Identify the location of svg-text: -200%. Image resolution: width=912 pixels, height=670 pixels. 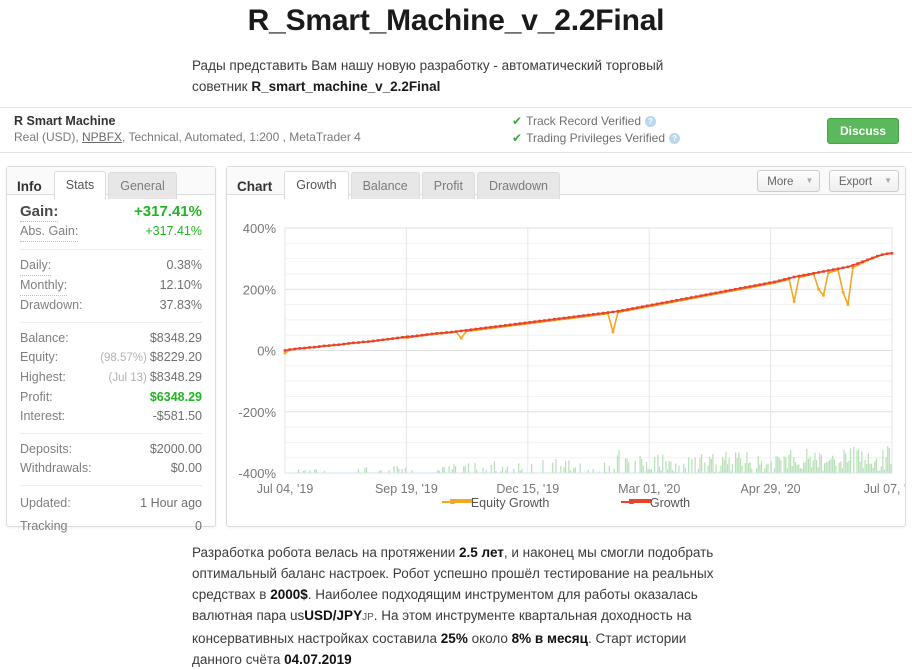
(257, 412).